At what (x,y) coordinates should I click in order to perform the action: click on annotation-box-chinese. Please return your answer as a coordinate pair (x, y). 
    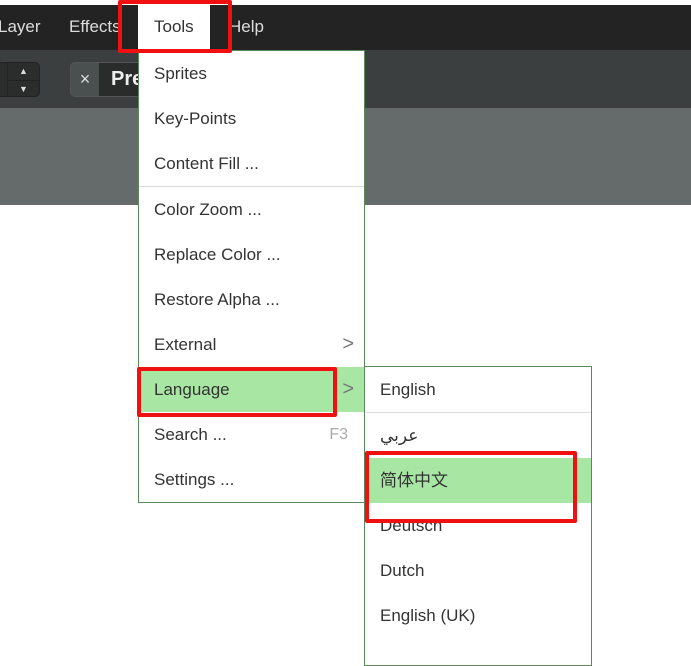
    Looking at the image, I should click on (471, 487).